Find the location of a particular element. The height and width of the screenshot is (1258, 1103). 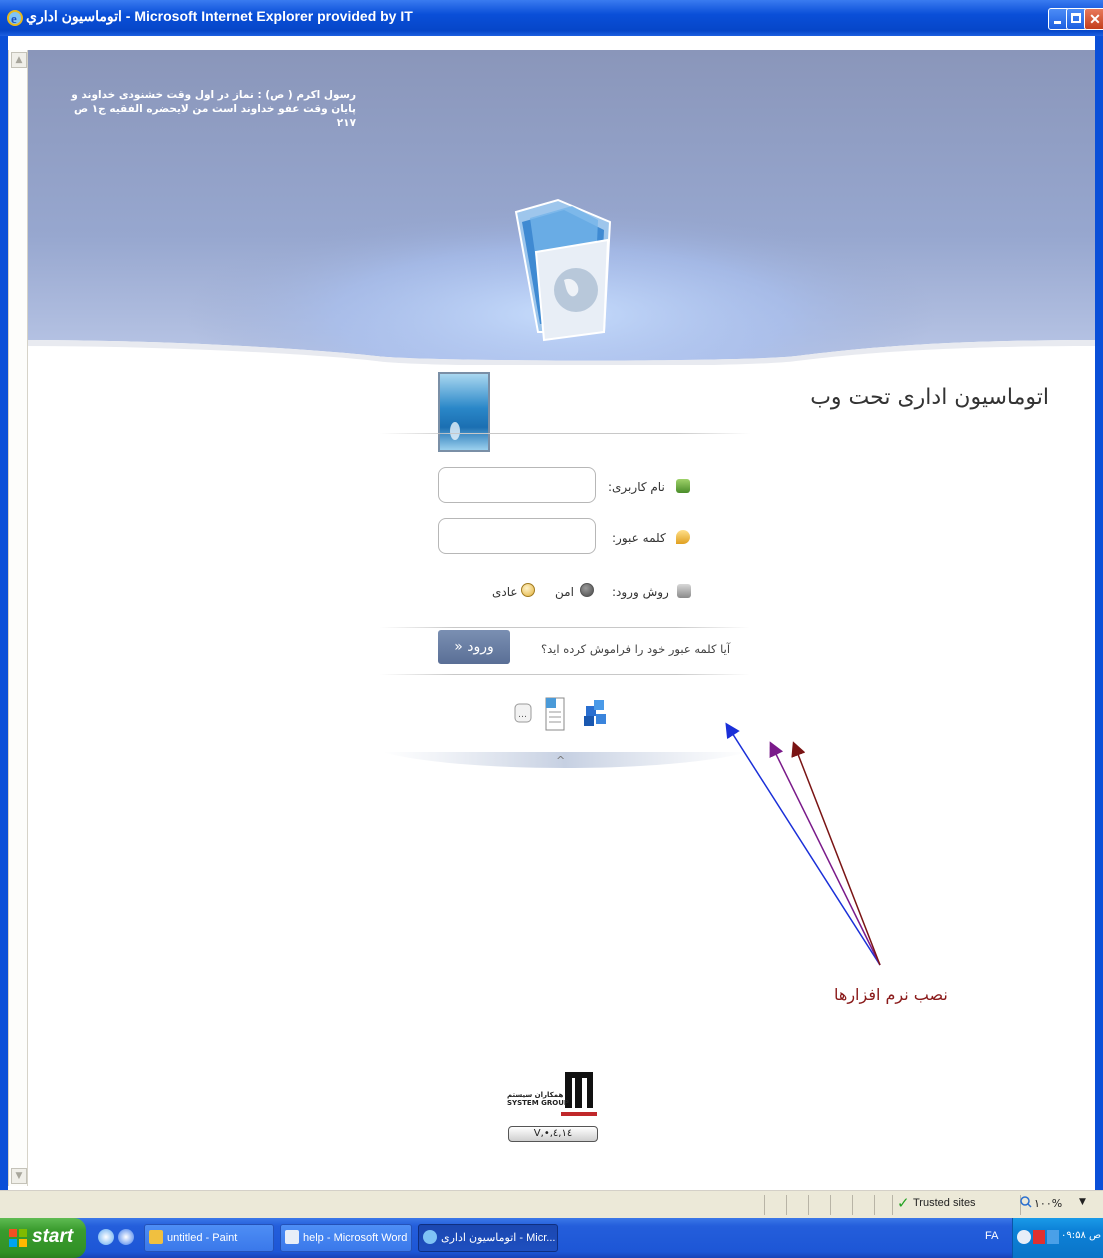

password-input is located at coordinates (517, 536).